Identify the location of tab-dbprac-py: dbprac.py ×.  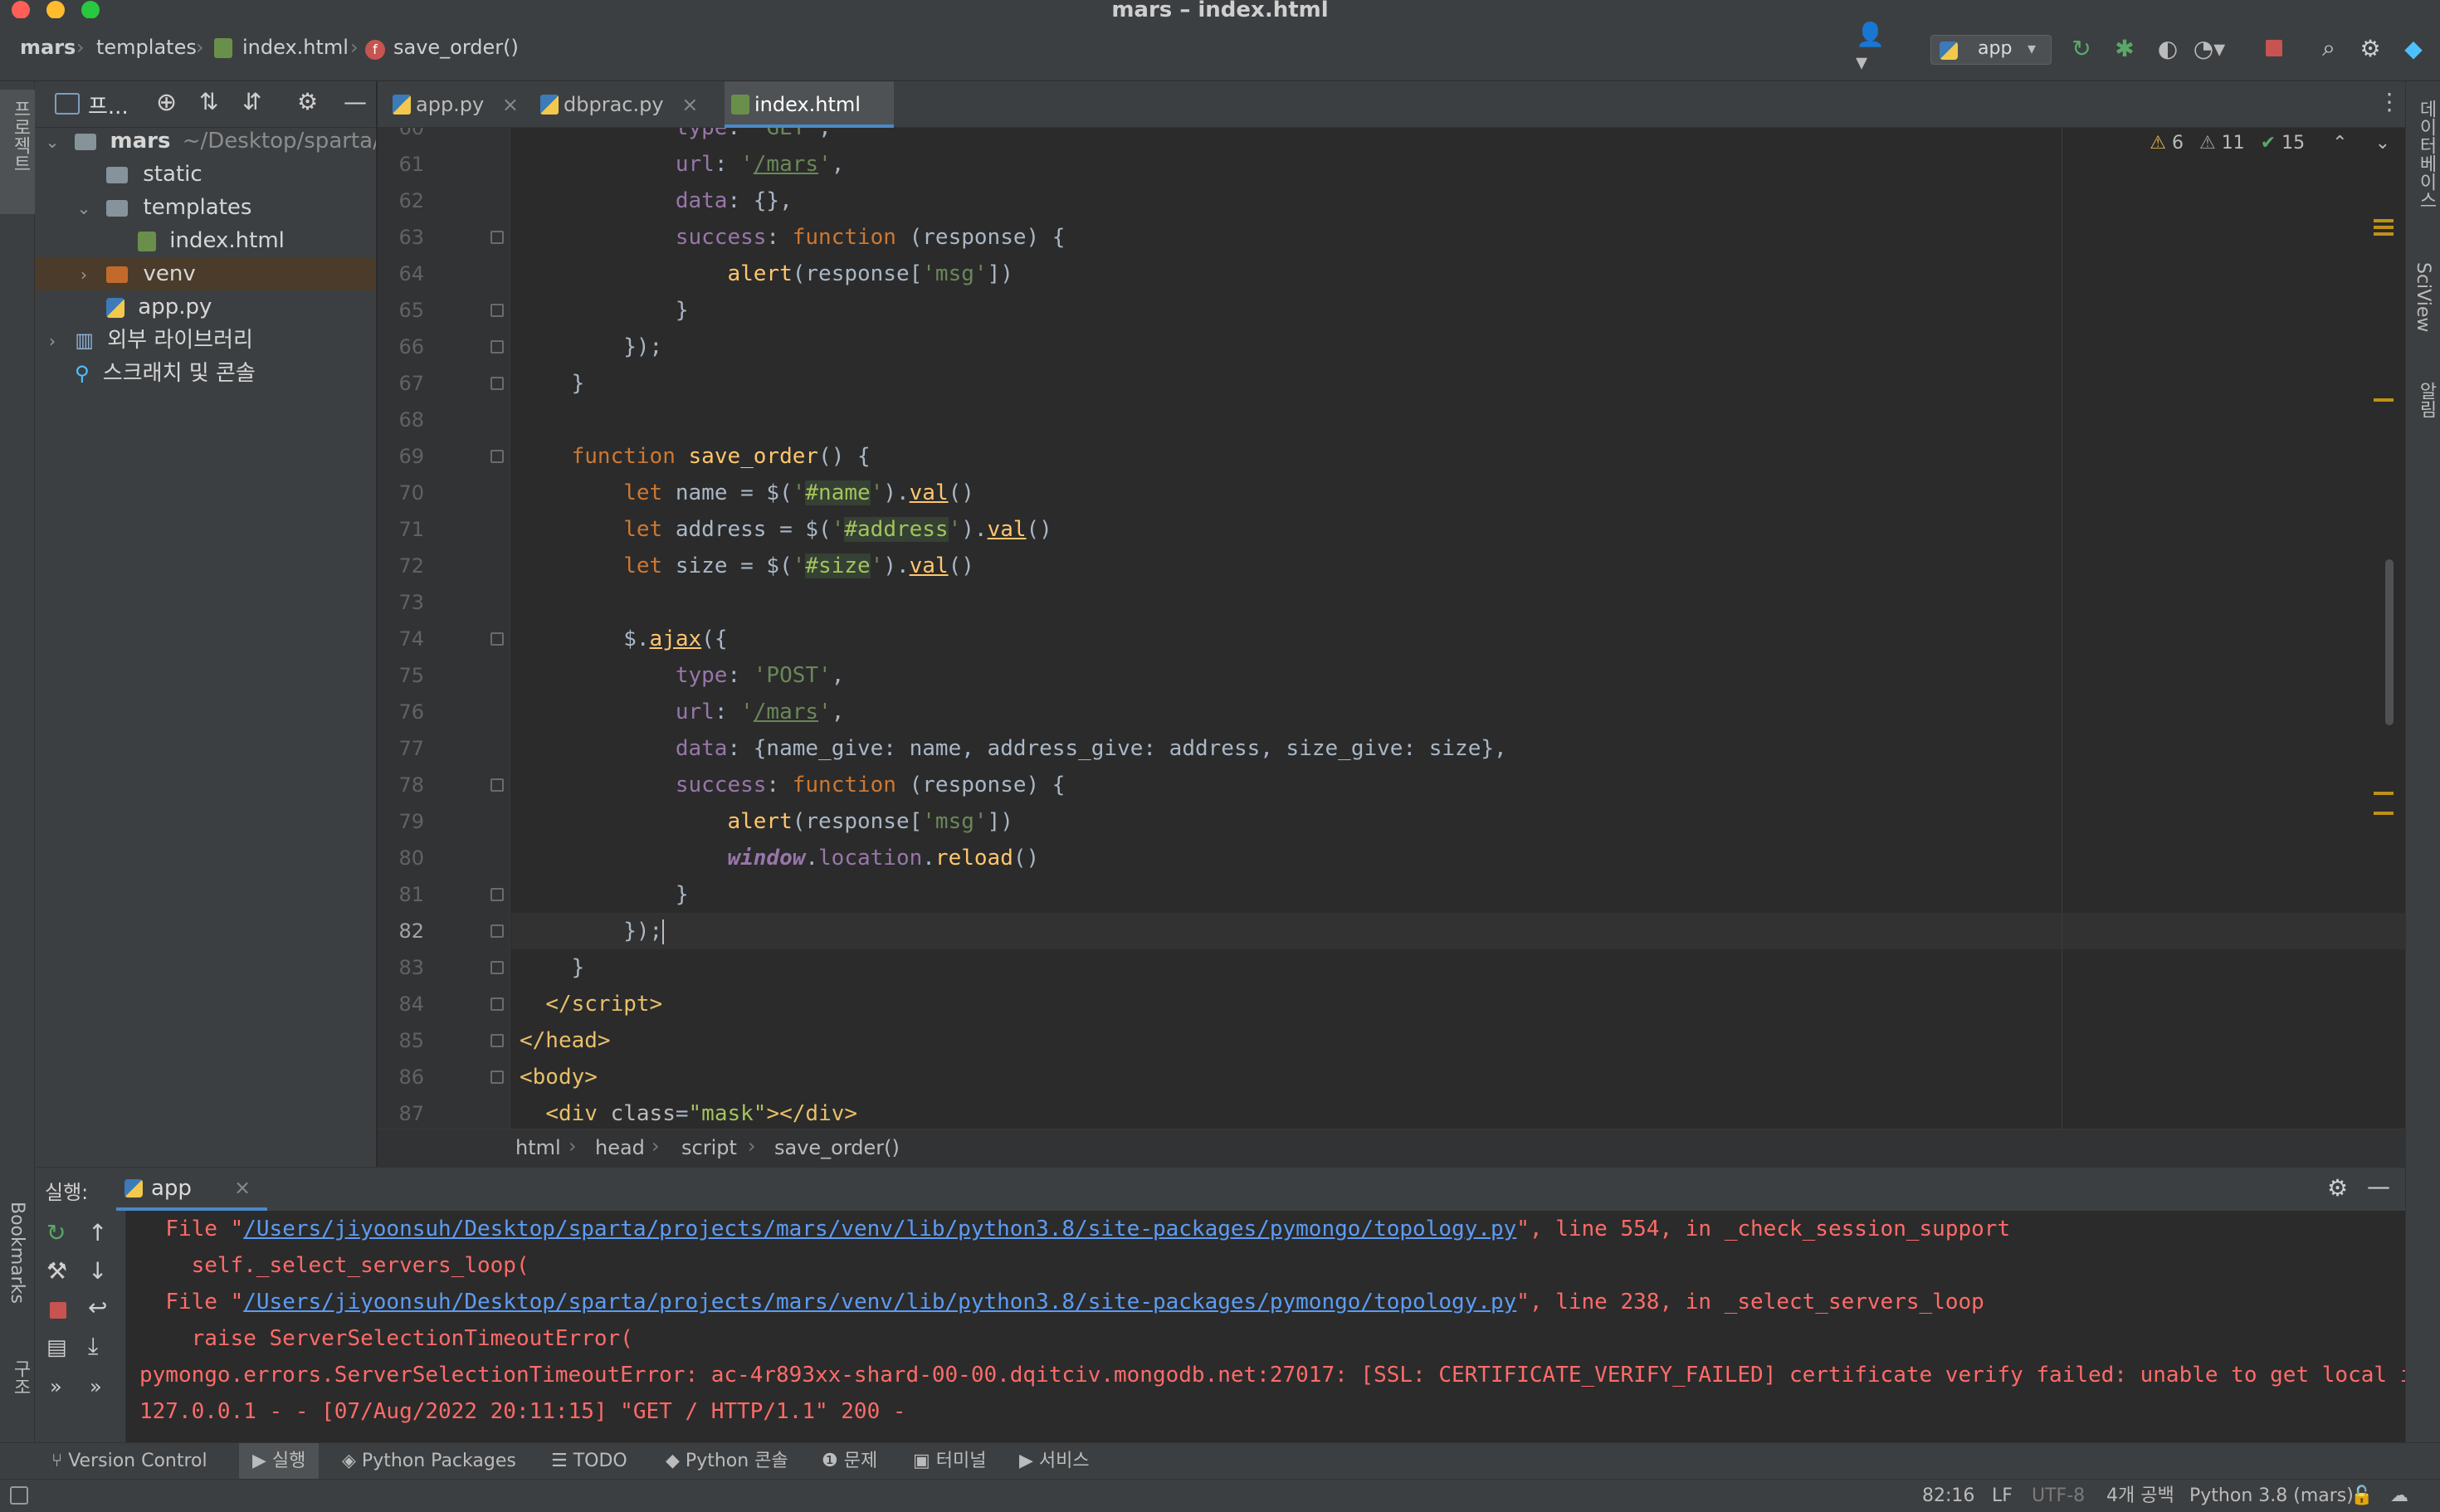
(626, 104).